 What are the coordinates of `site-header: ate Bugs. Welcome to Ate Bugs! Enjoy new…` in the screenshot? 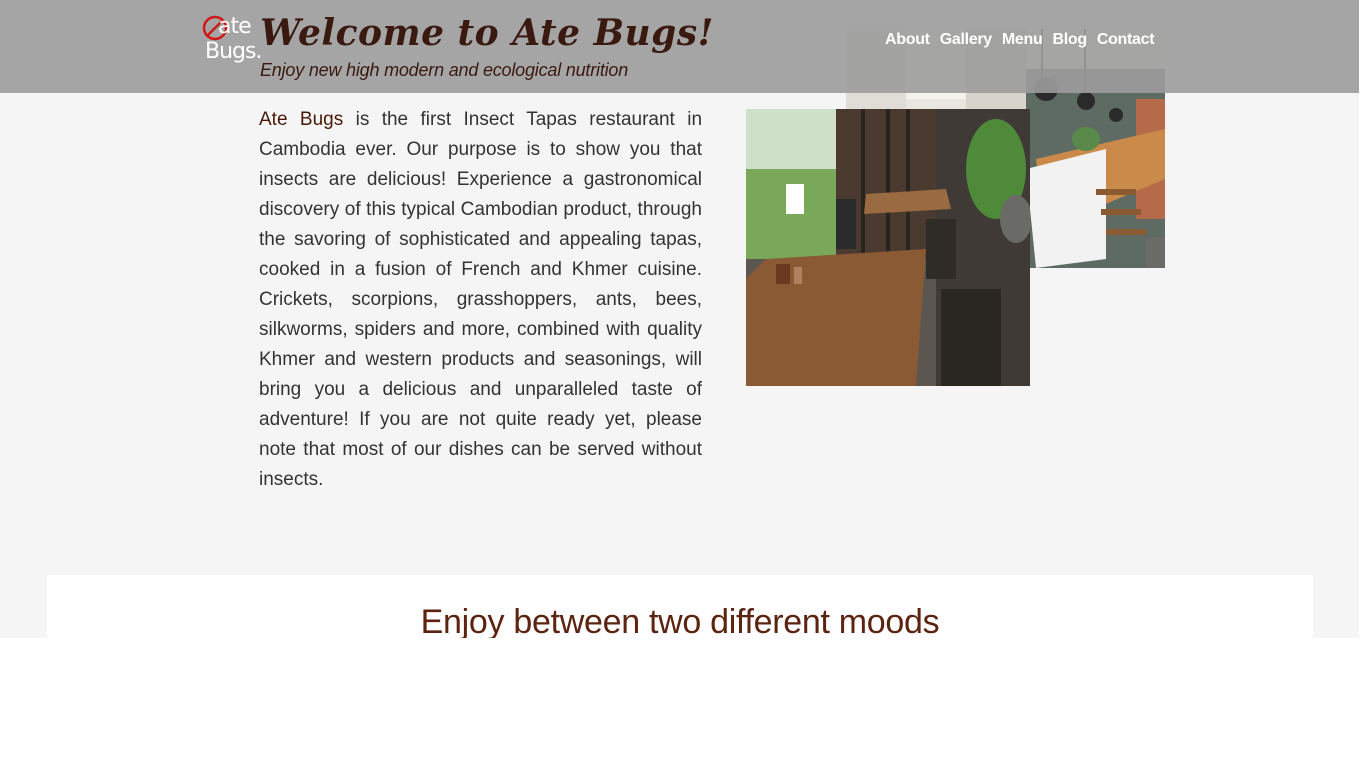 It's located at (679, 46).